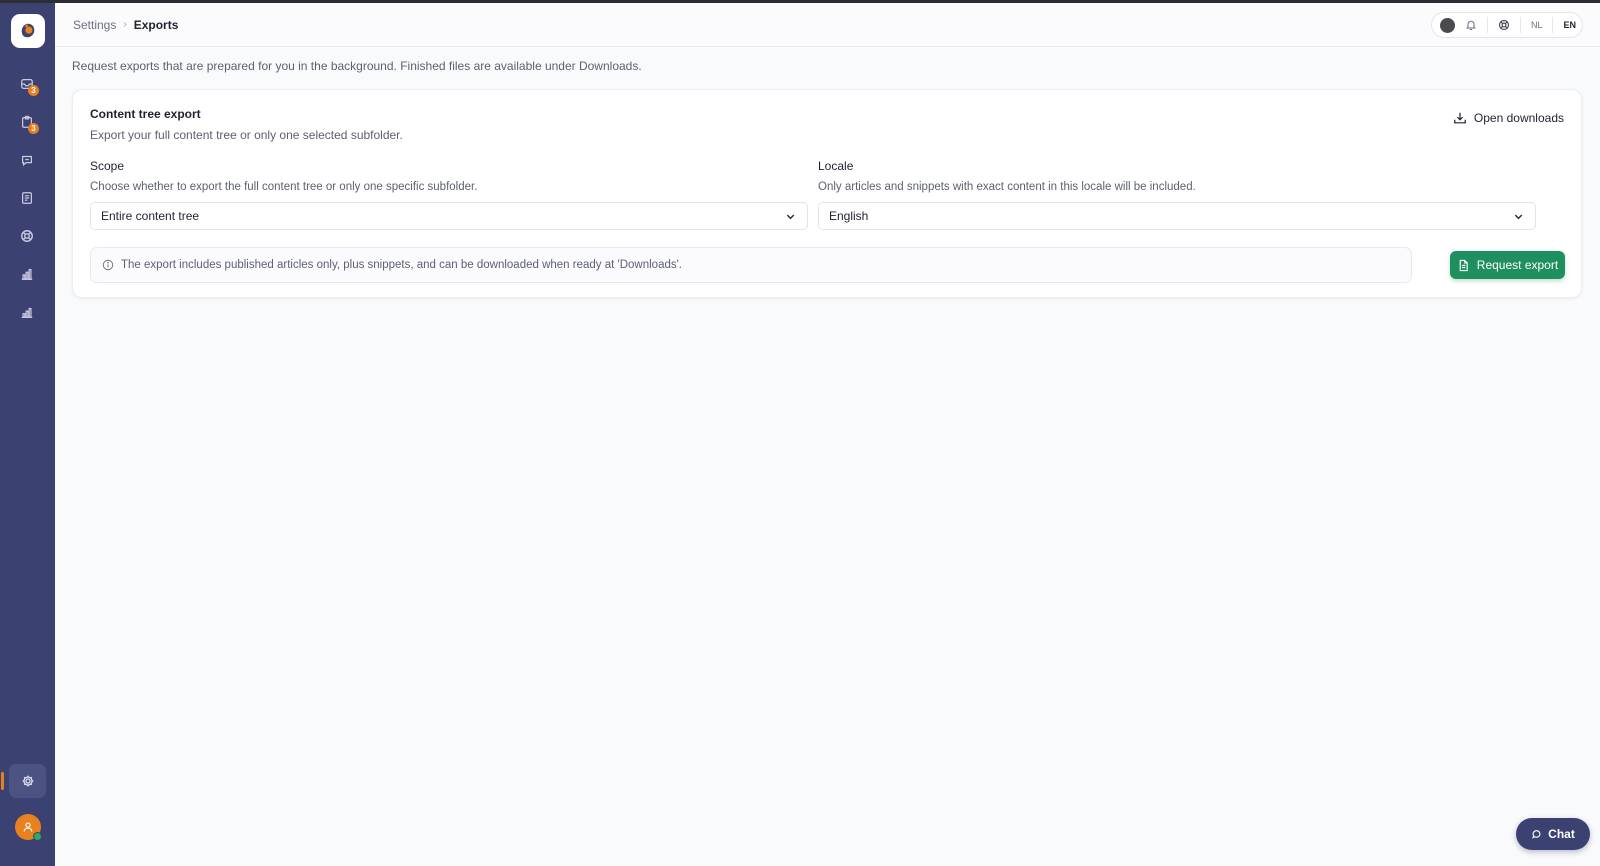 This screenshot has width=1600, height=866. I want to click on scope-select: Entire content tree, so click(449, 216).